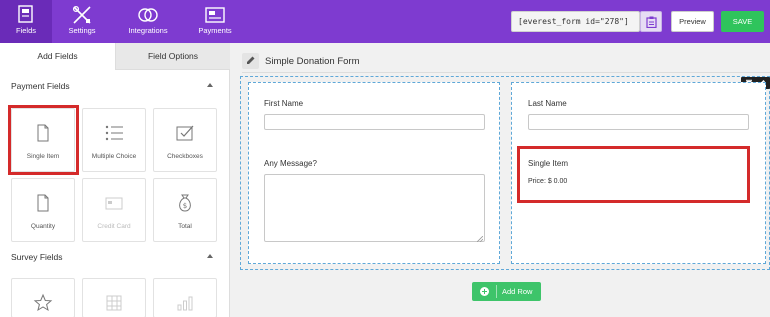  What do you see at coordinates (40, 86) in the screenshot?
I see `payment-fields-title: Payment Fields` at bounding box center [40, 86].